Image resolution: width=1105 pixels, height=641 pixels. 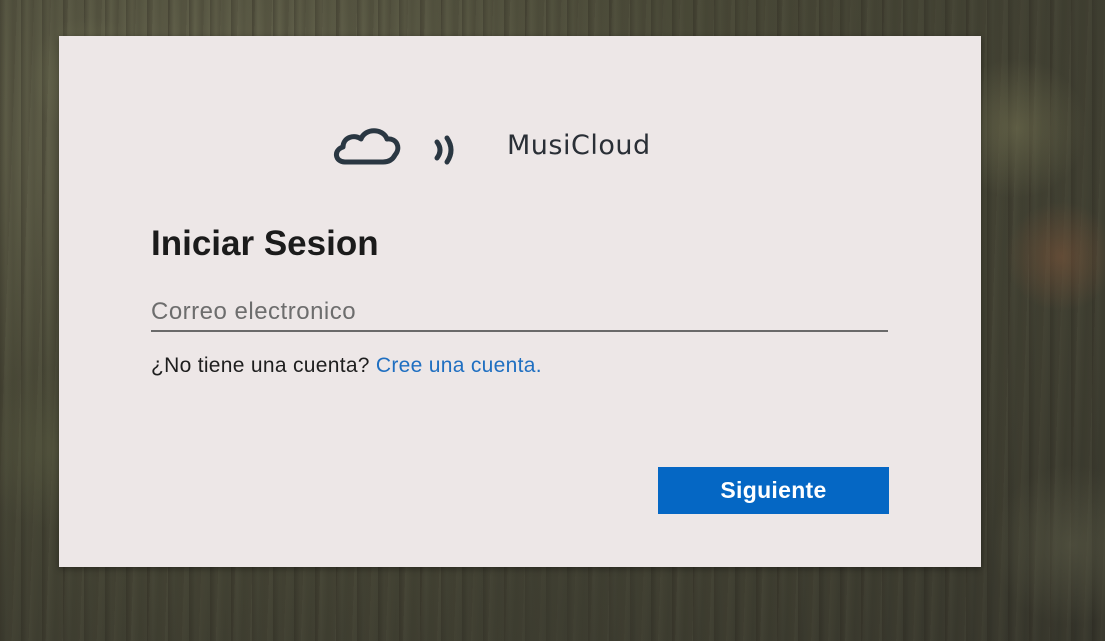 I want to click on signup-prompt-text: ¿No tiene una cuenta?, so click(x=263, y=365).